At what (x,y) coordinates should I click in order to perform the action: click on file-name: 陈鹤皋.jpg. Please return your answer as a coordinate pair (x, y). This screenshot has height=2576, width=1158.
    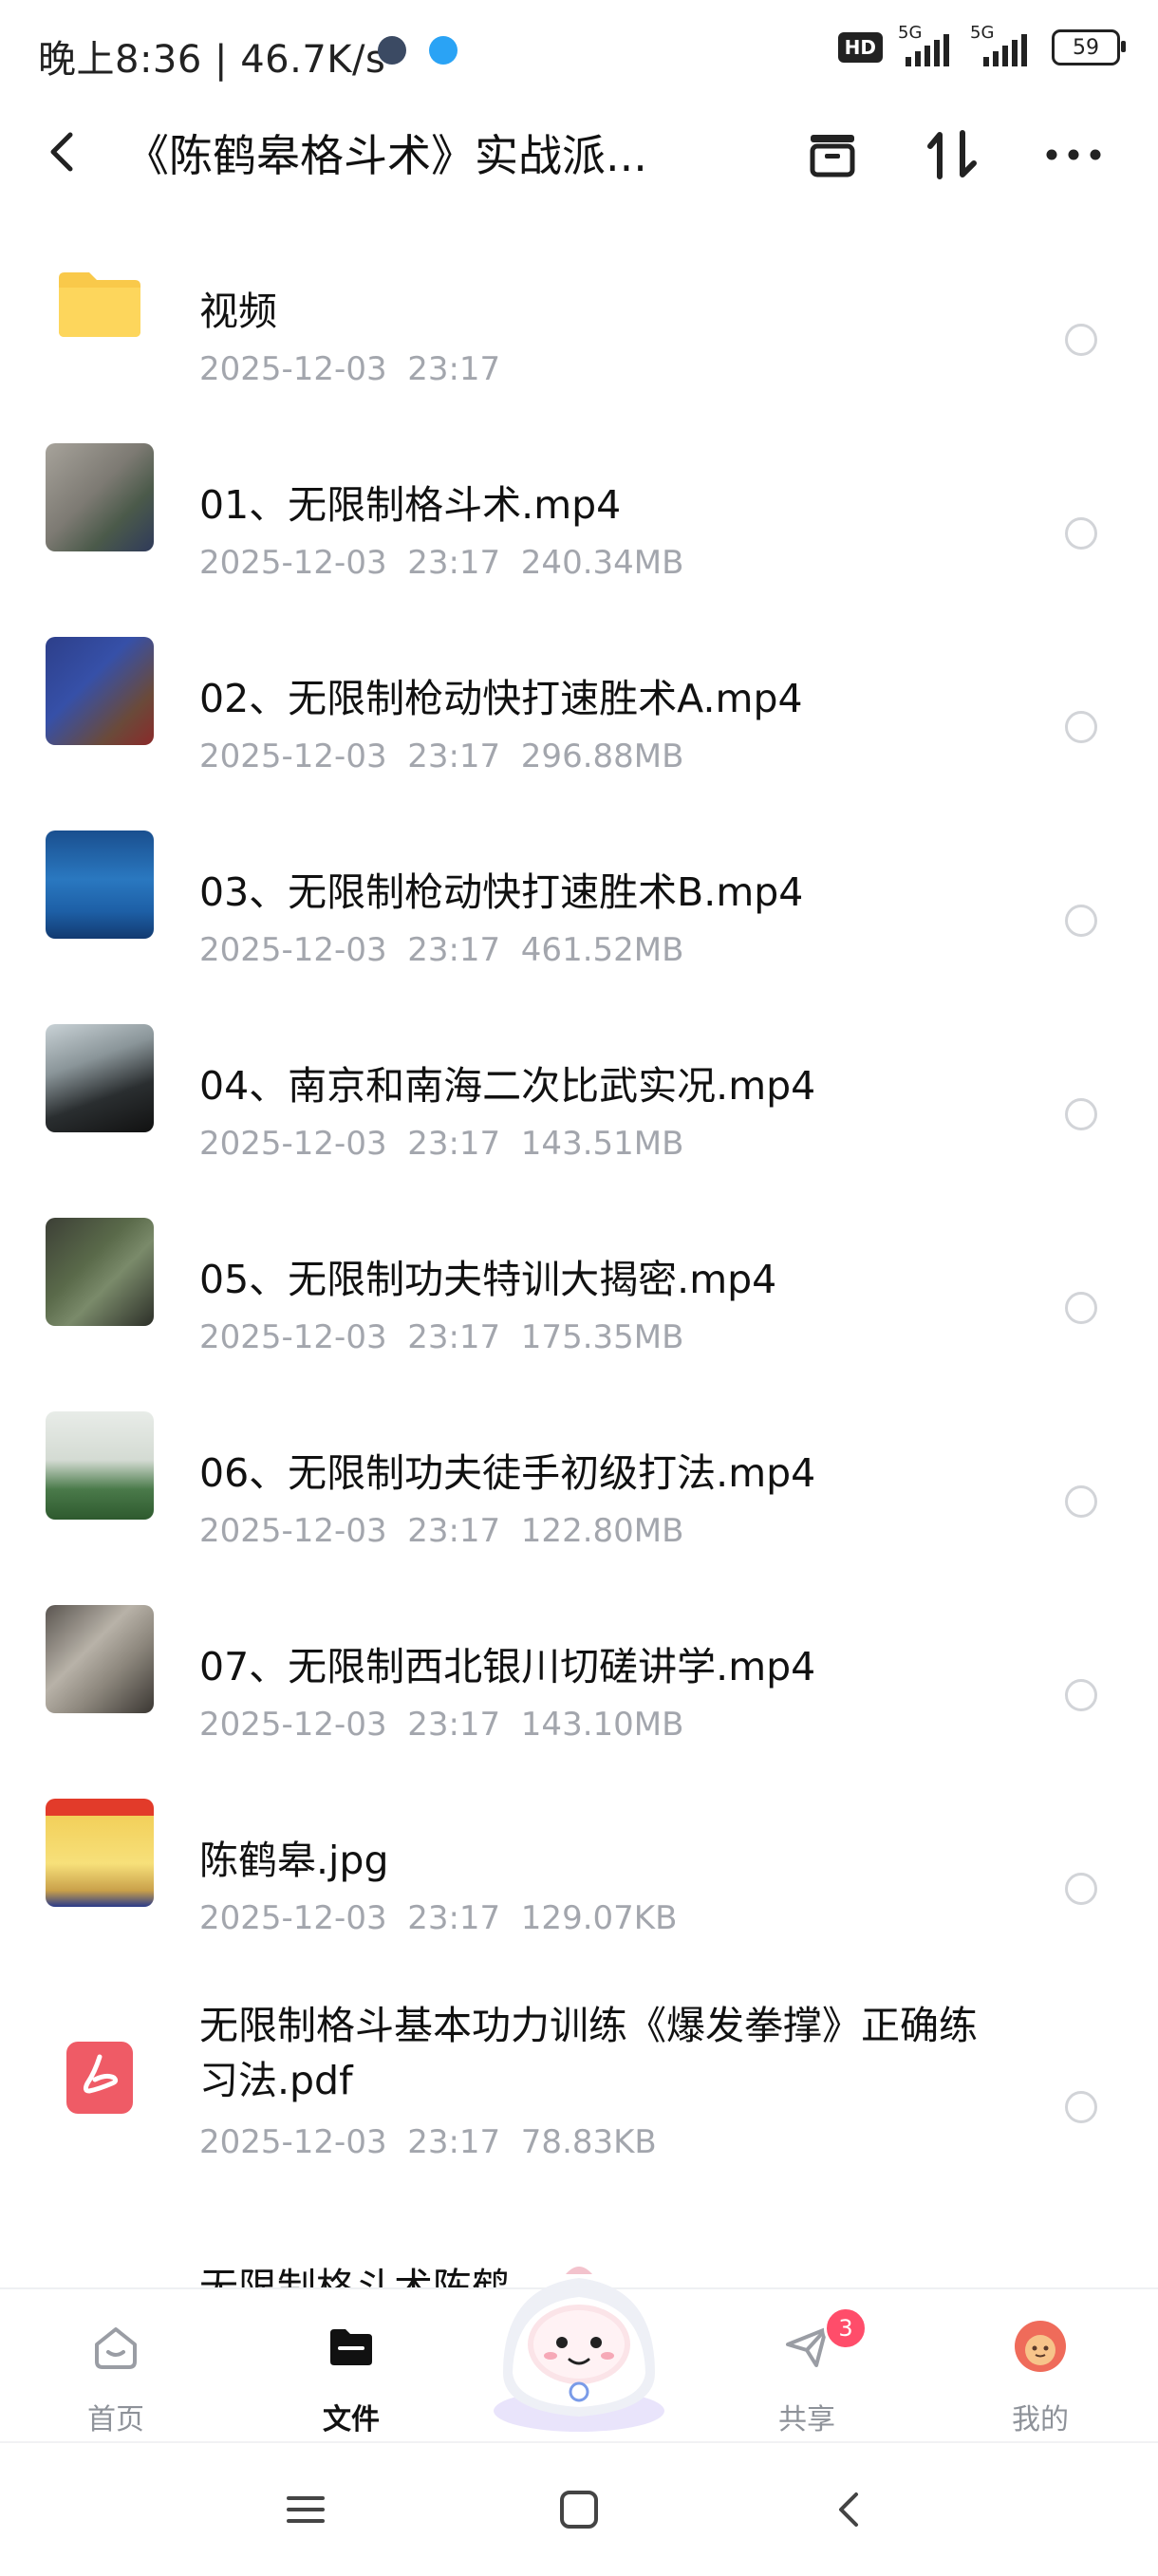
    Looking at the image, I should click on (294, 1860).